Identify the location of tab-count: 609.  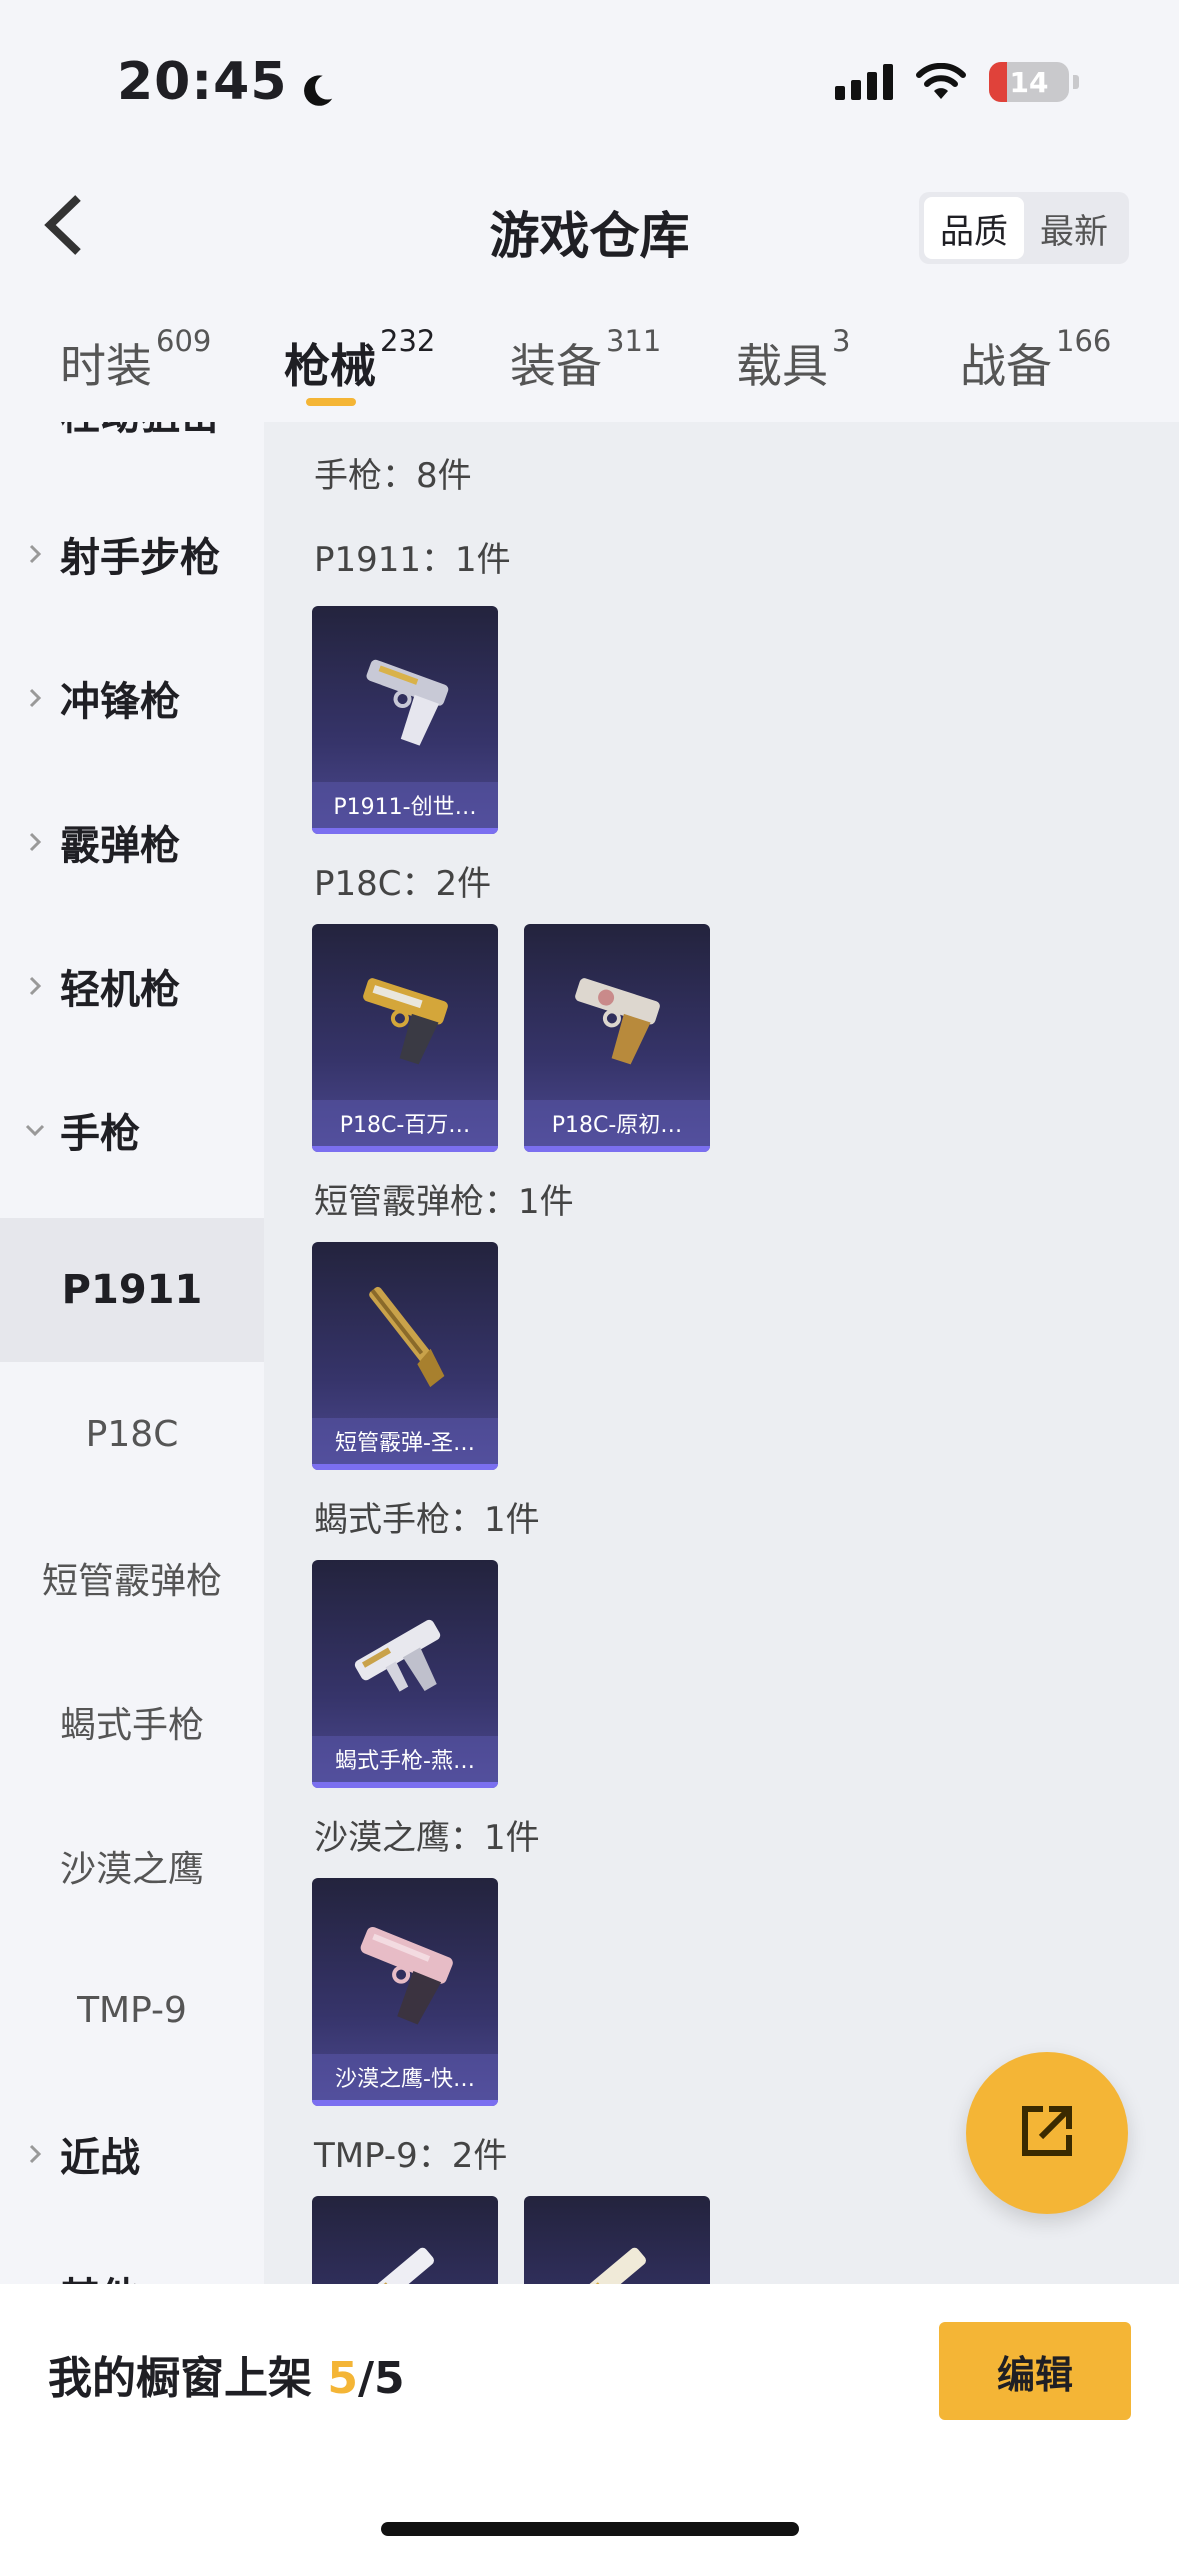
(184, 341).